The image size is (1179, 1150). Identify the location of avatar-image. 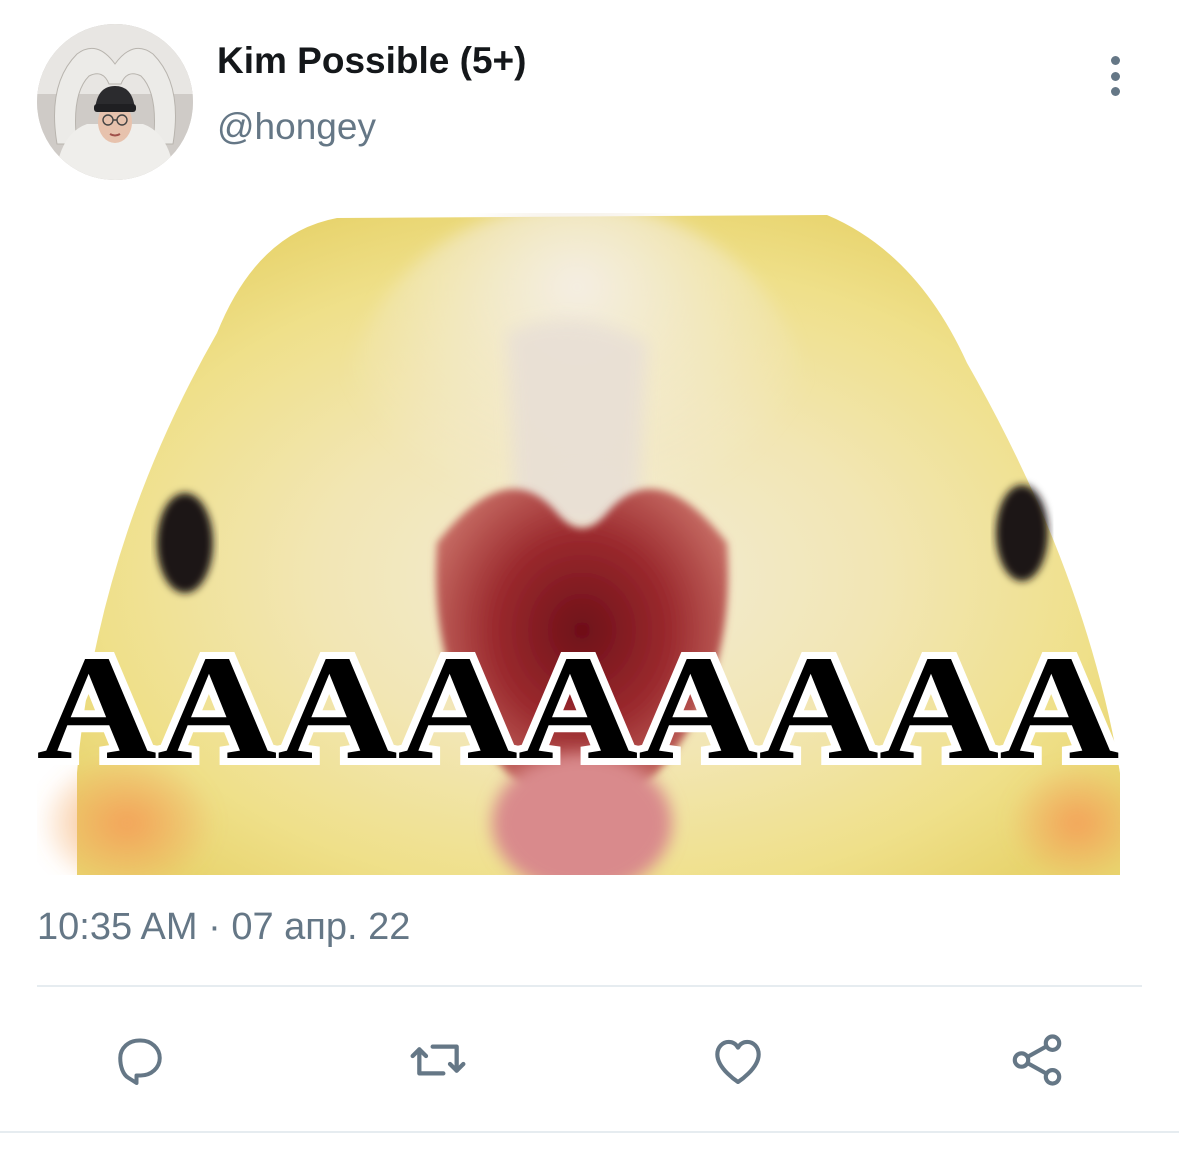
(115, 102).